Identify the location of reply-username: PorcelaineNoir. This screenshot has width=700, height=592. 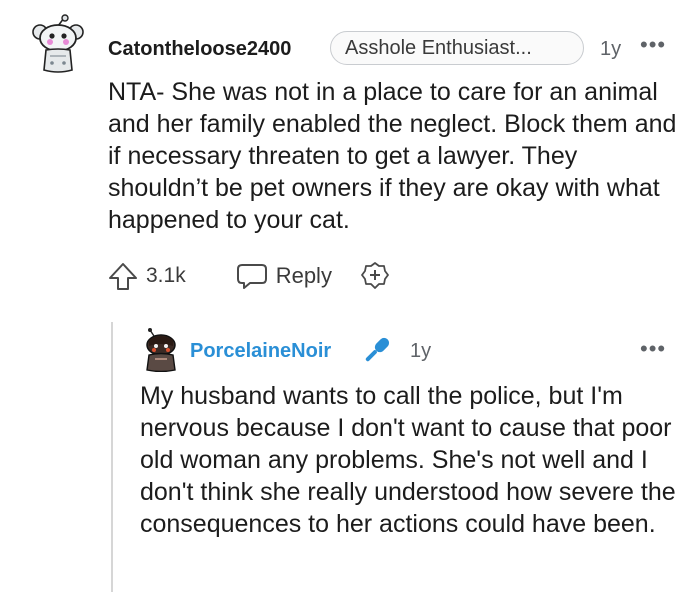
(260, 351).